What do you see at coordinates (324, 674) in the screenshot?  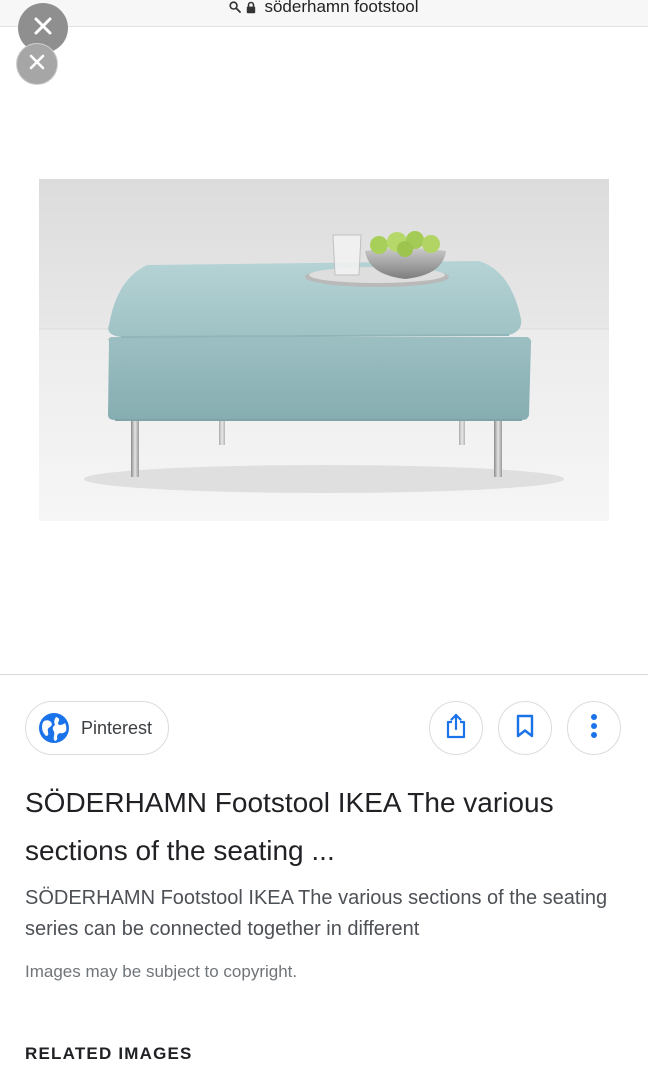 I see `divider` at bounding box center [324, 674].